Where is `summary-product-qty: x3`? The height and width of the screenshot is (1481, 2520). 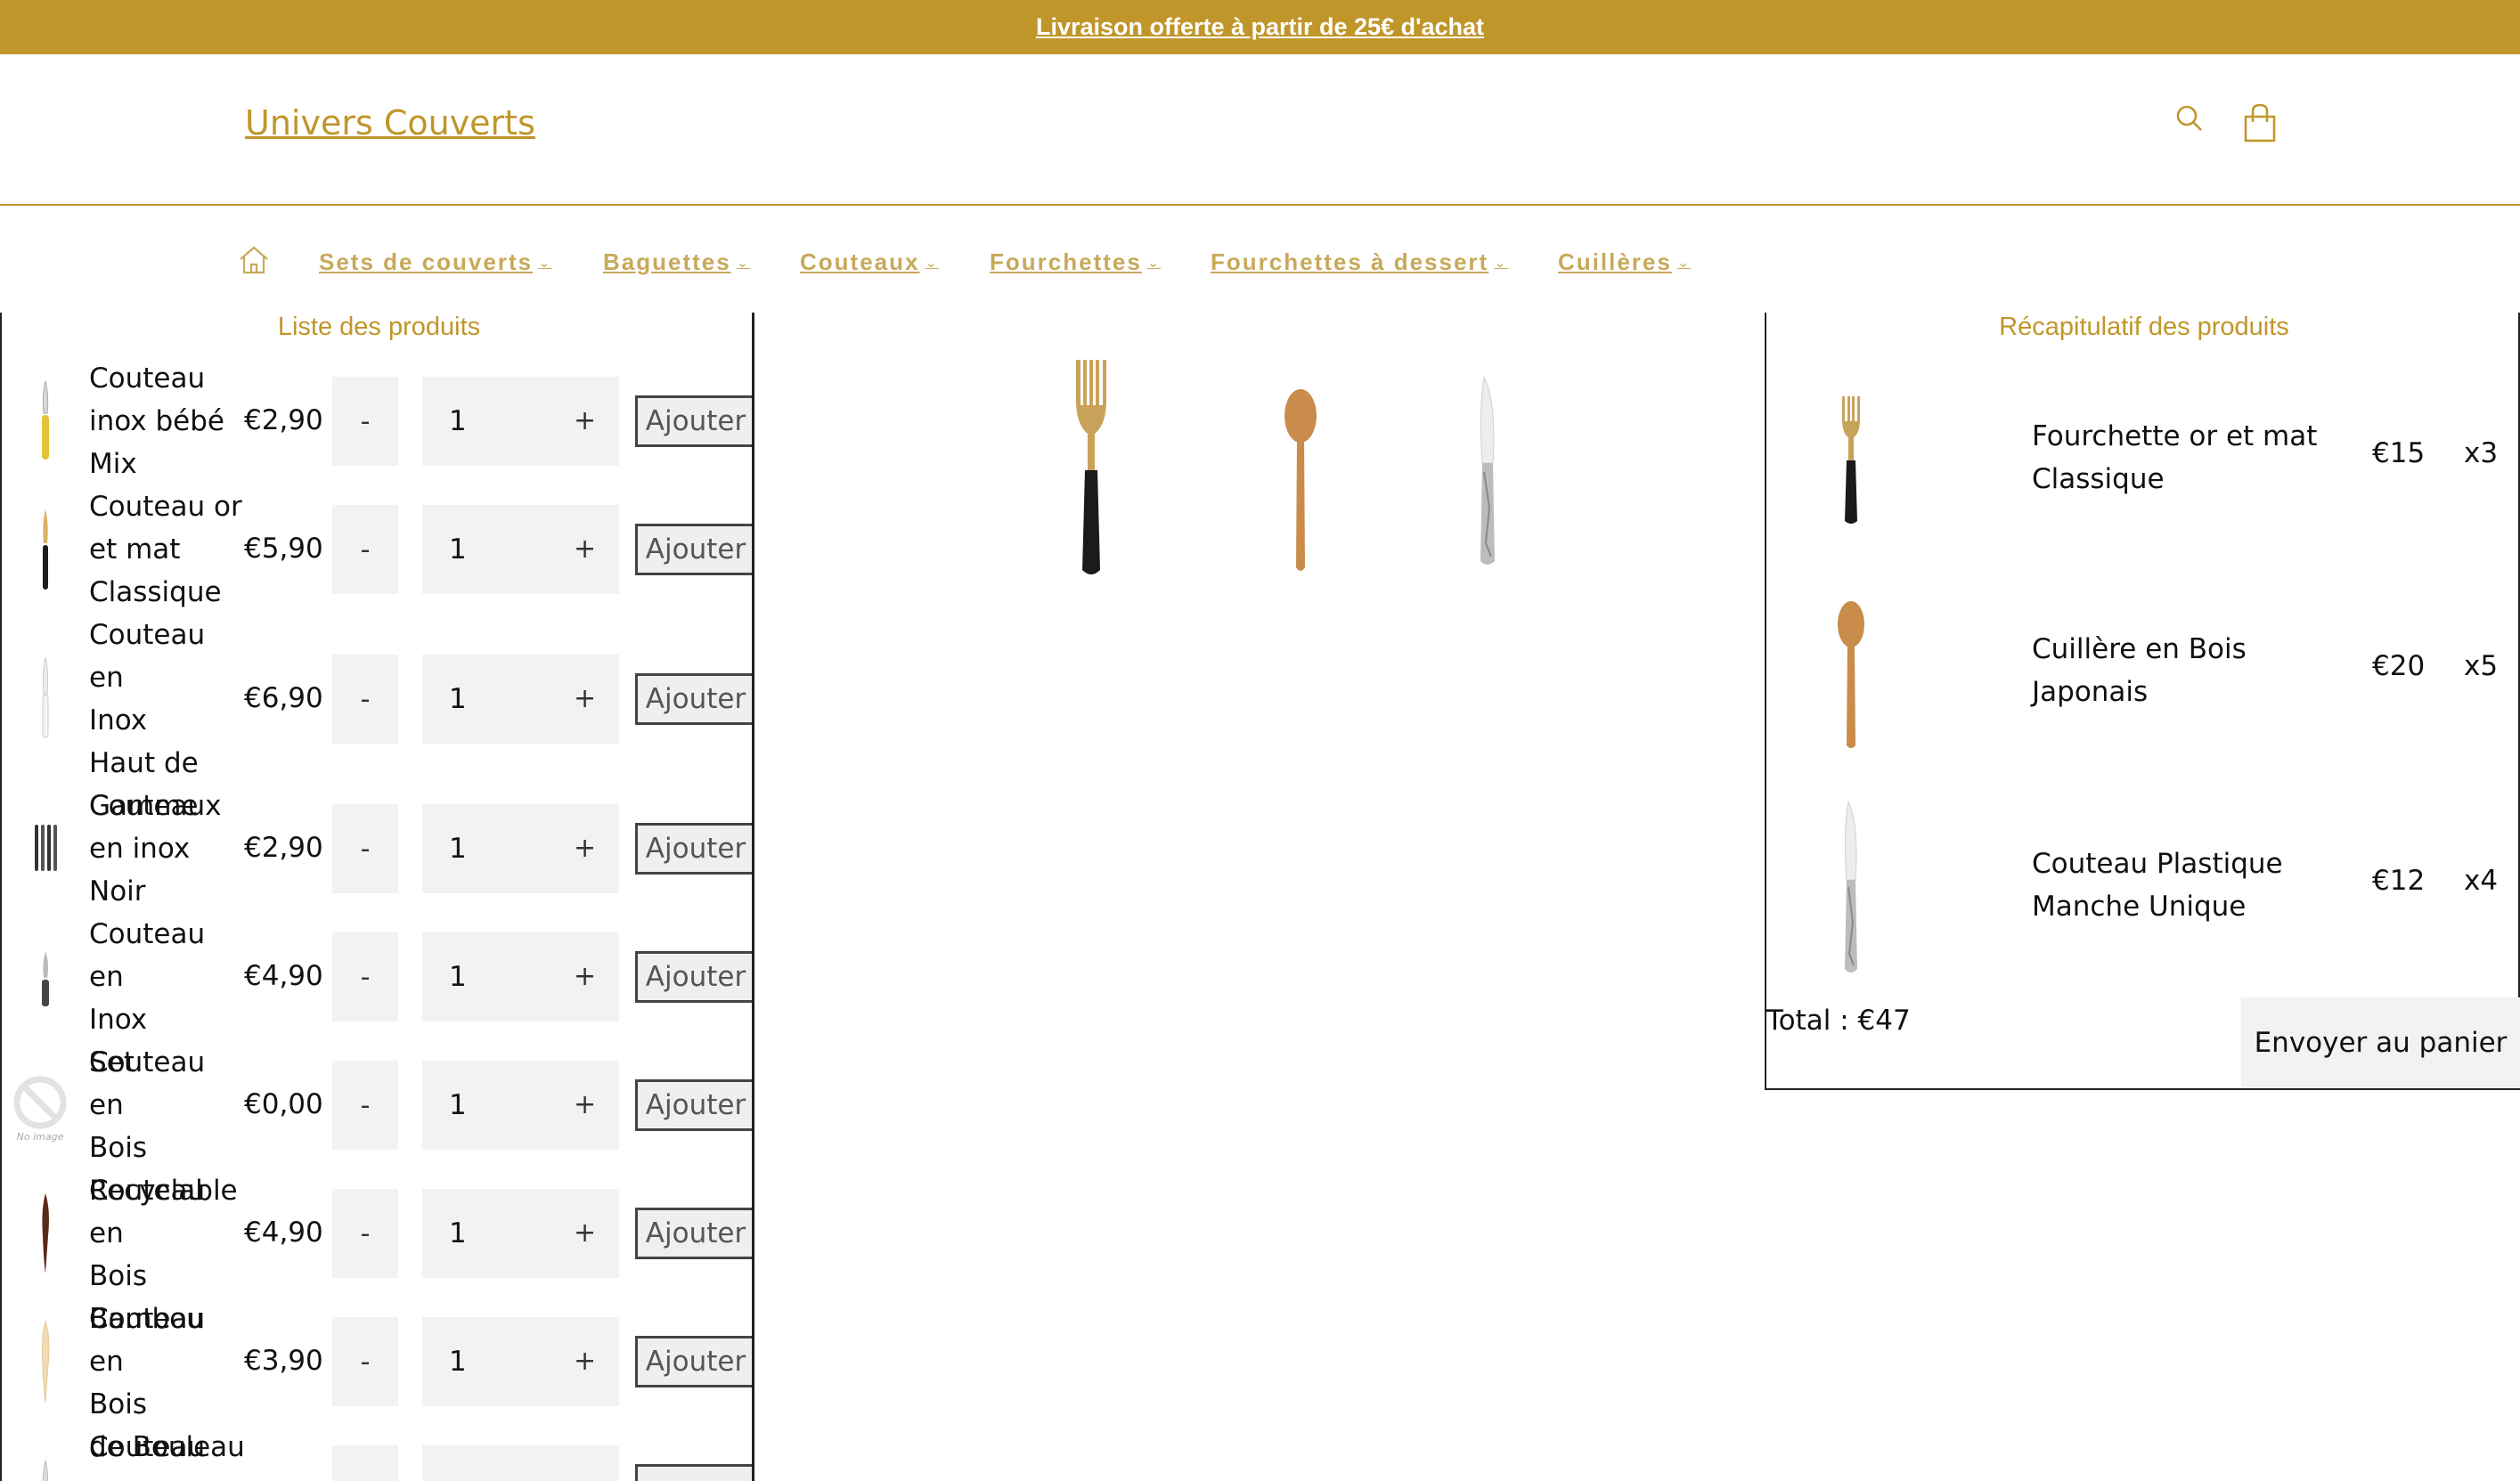
summary-product-qty: x3 is located at coordinates (2481, 453).